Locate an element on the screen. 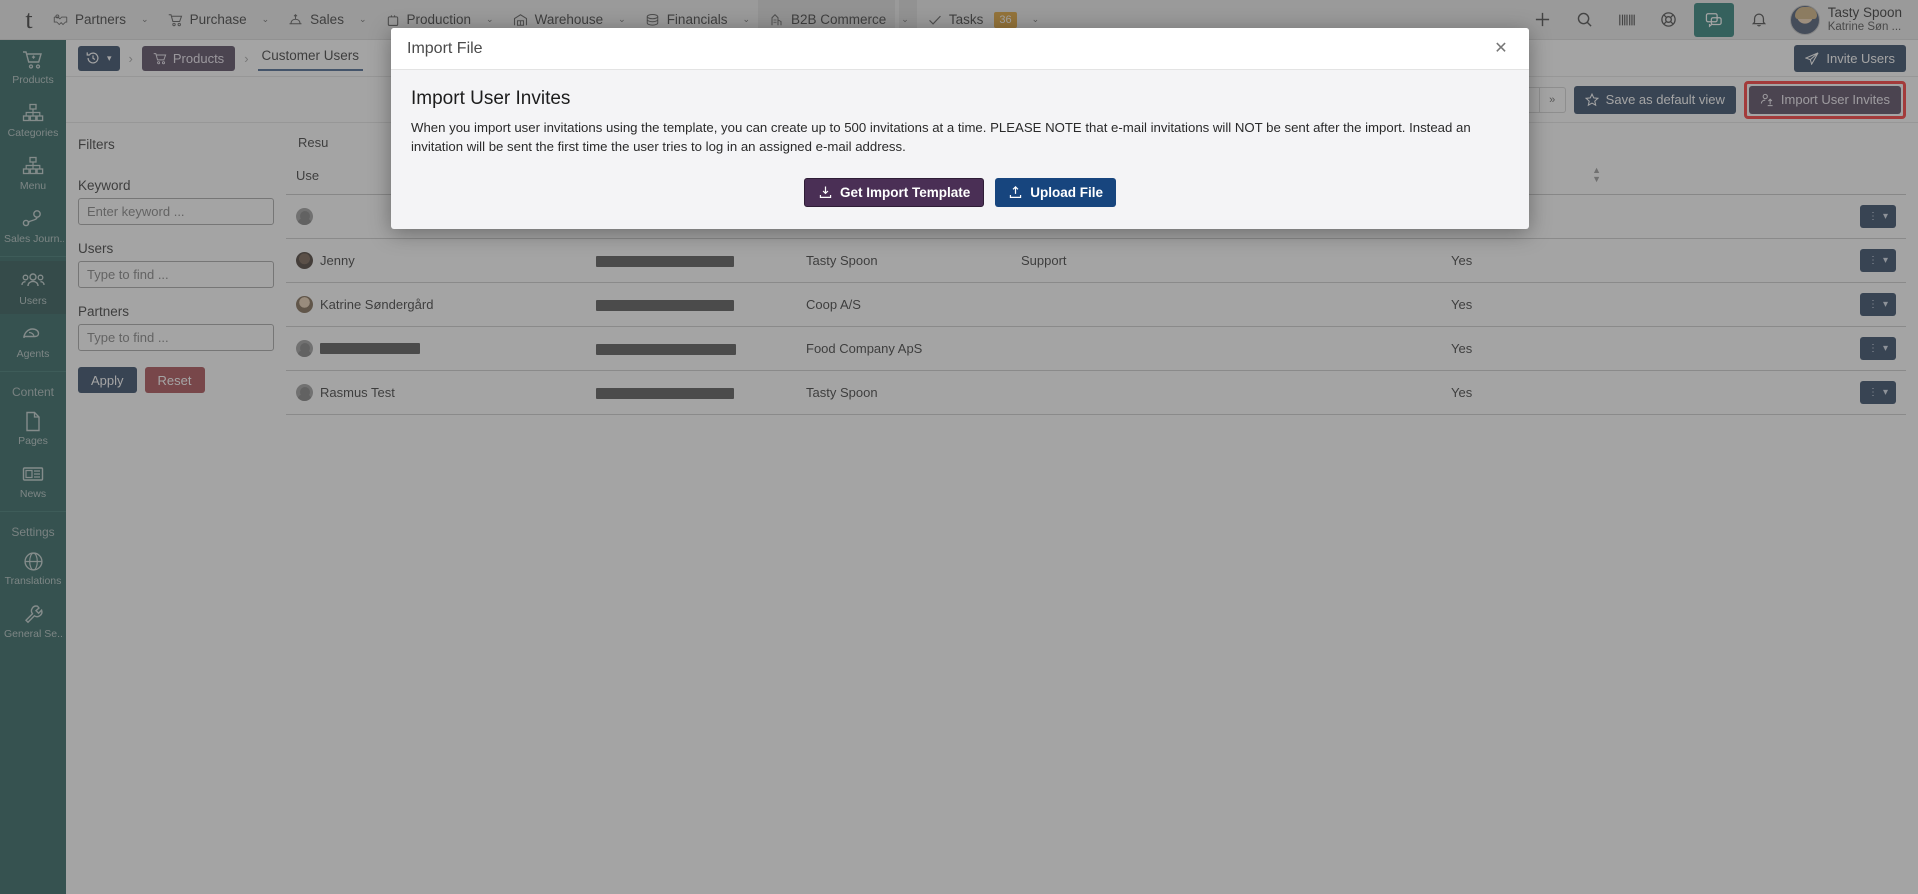 Image resolution: width=1918 pixels, height=894 pixels. close-icon: ✕ is located at coordinates (1501, 49).